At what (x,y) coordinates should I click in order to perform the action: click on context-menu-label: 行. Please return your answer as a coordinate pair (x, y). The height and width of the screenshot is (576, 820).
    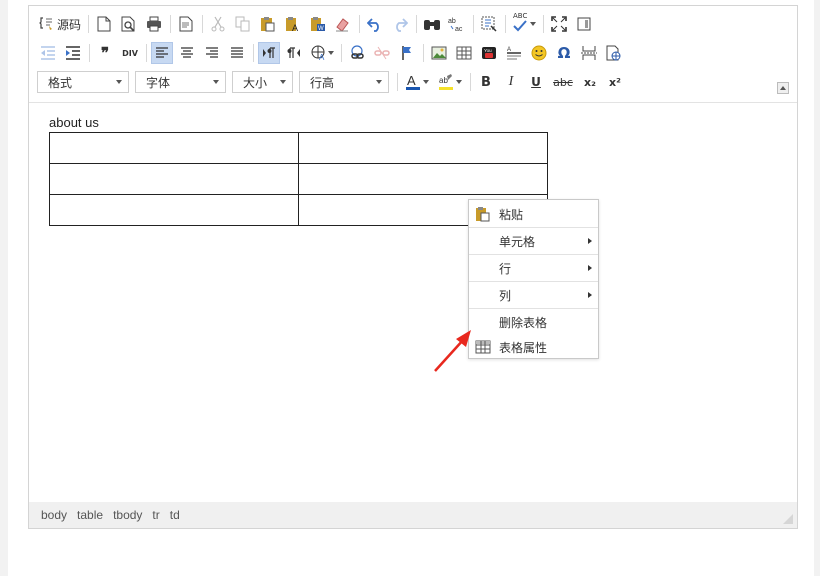
    Looking at the image, I should click on (505, 268).